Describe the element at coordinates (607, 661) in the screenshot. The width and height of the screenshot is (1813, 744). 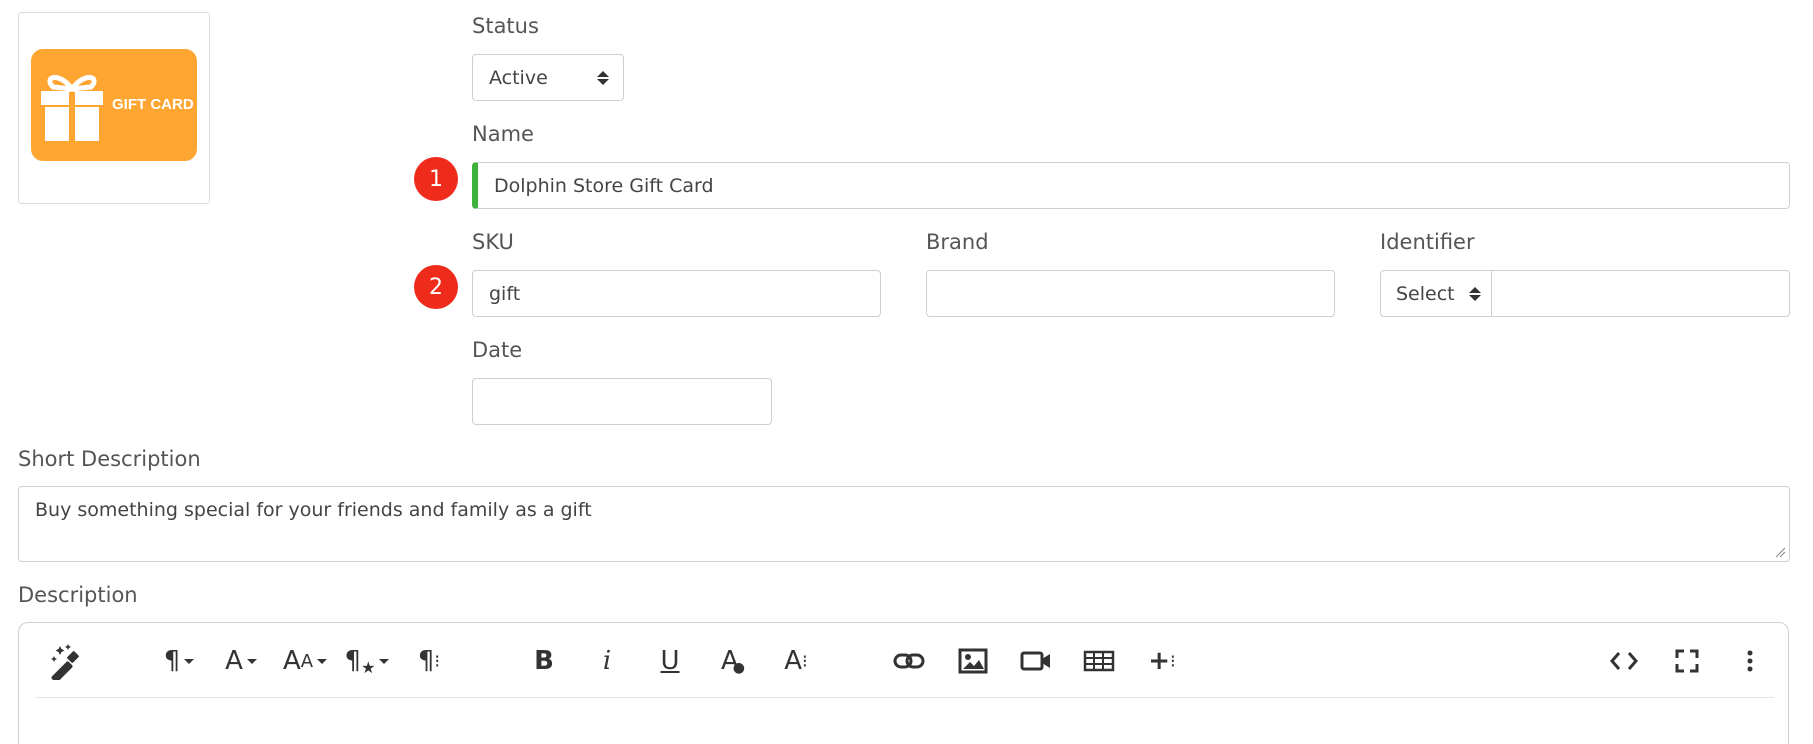
I see `italic-icon: i` at that location.